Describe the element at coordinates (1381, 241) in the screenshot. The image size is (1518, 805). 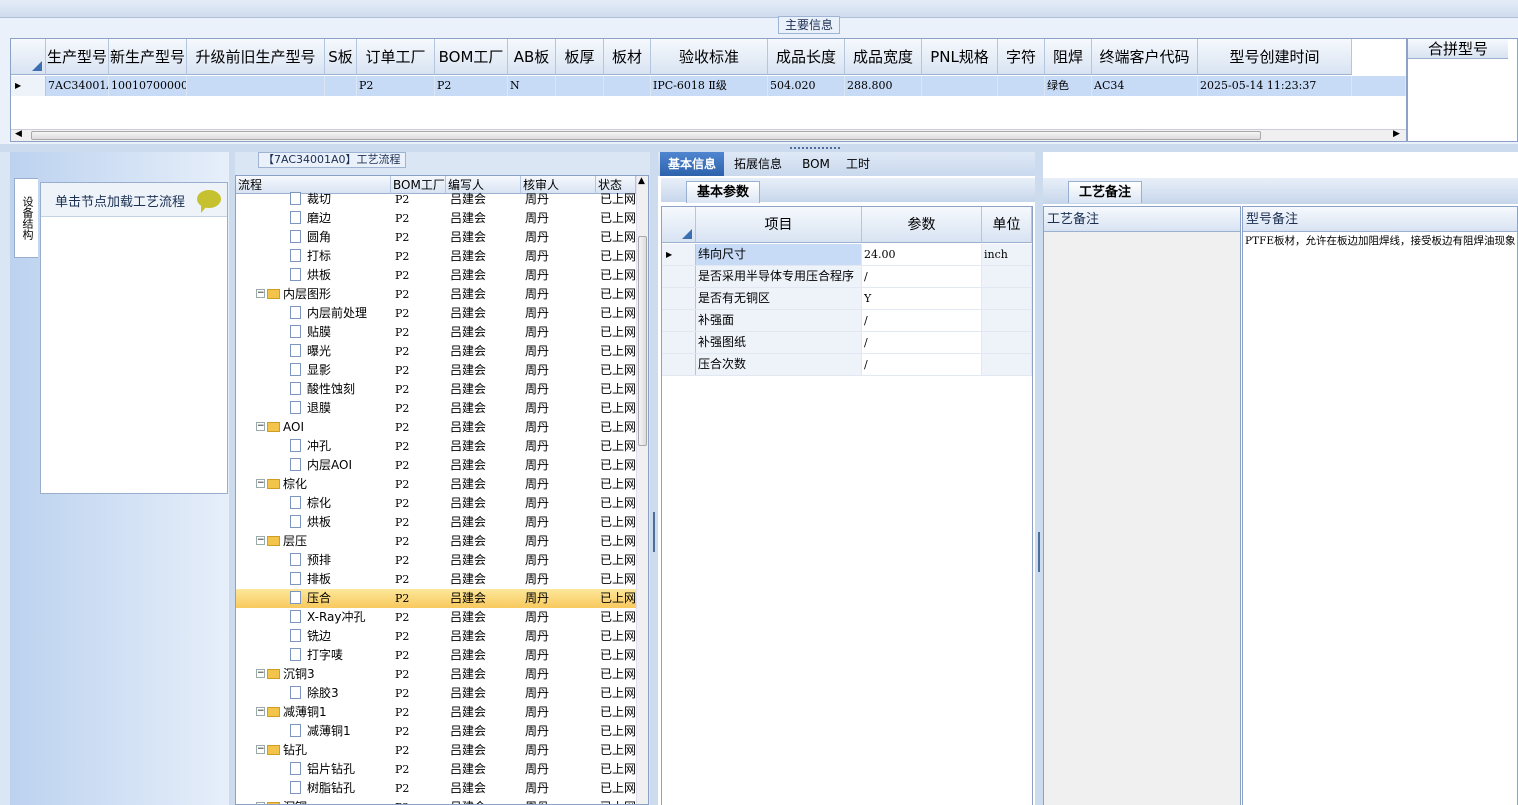
I see `model-remarks-text: PTFE板材，允许在板边加阻焊线，接受板边有阻焊油现象` at that location.